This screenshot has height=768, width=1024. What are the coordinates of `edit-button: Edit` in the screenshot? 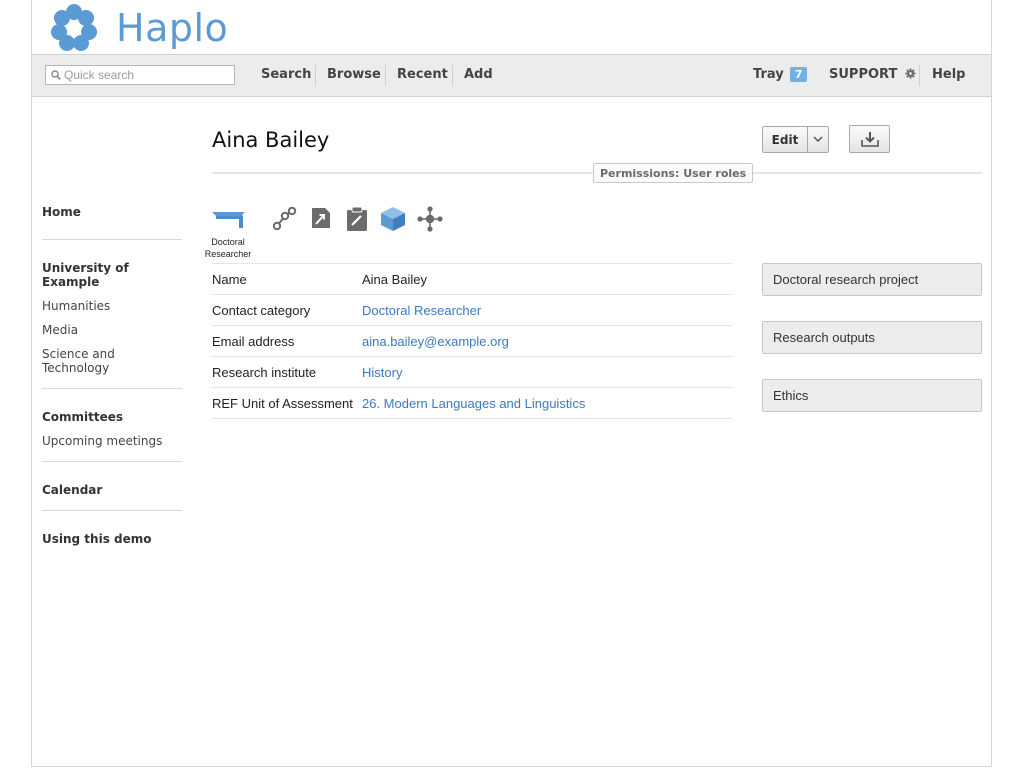 It's located at (795, 139).